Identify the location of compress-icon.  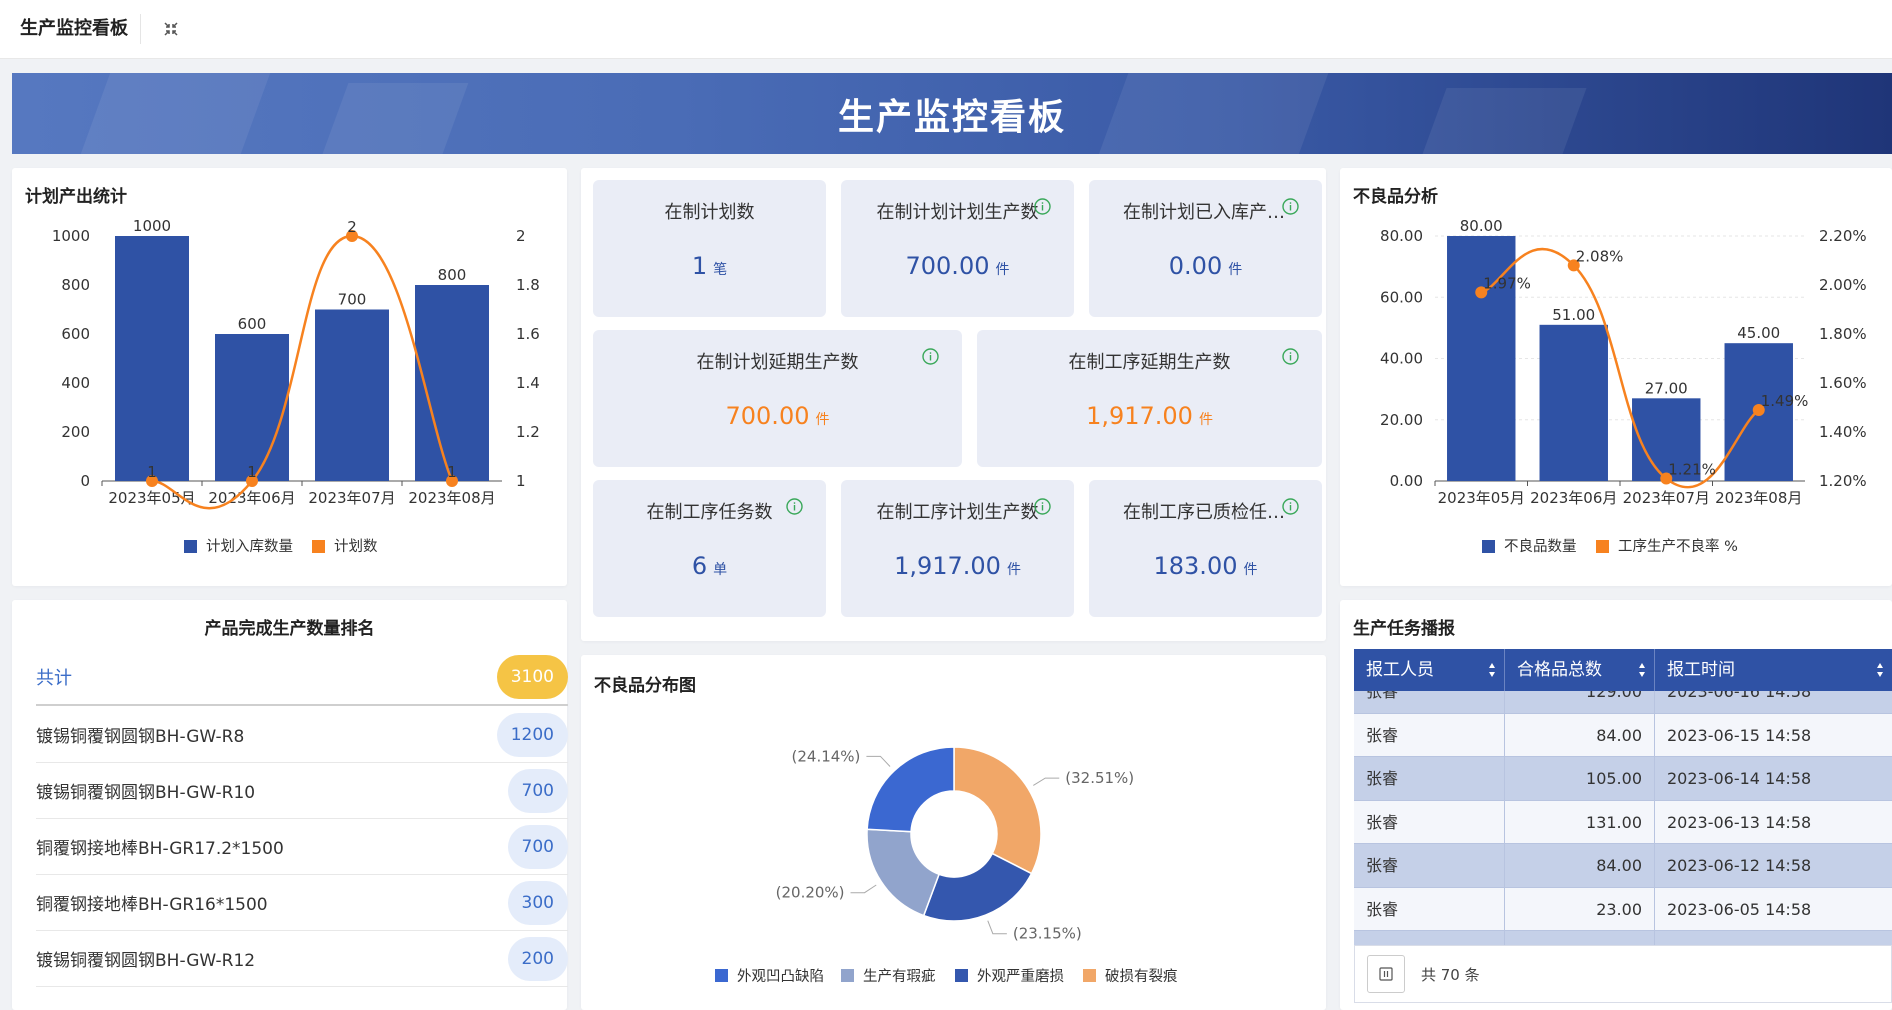
(171, 29).